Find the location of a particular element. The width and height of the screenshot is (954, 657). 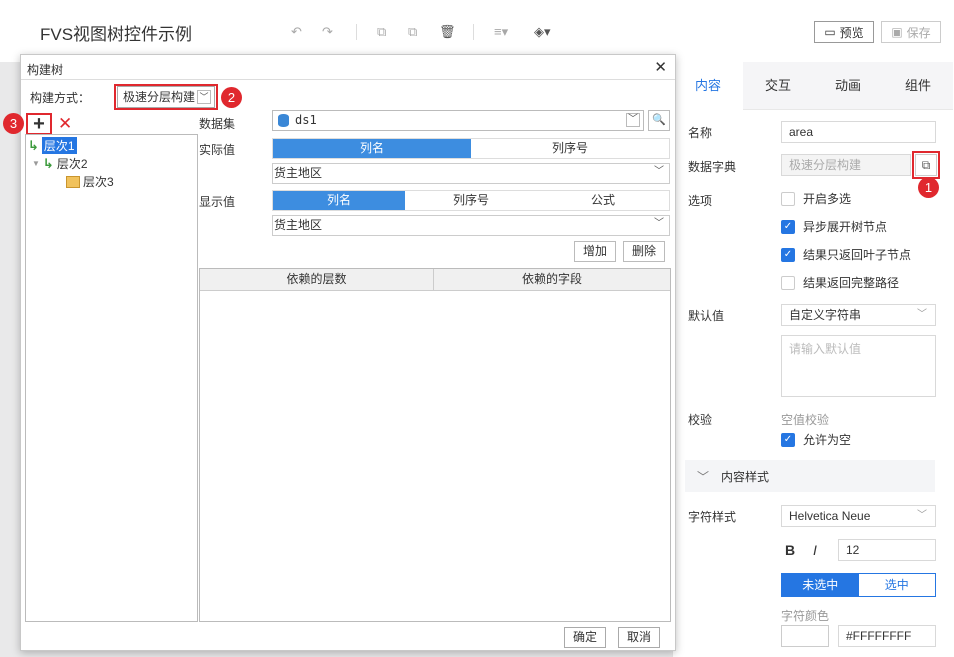

cancel-button: 取消 is located at coordinates (639, 637).